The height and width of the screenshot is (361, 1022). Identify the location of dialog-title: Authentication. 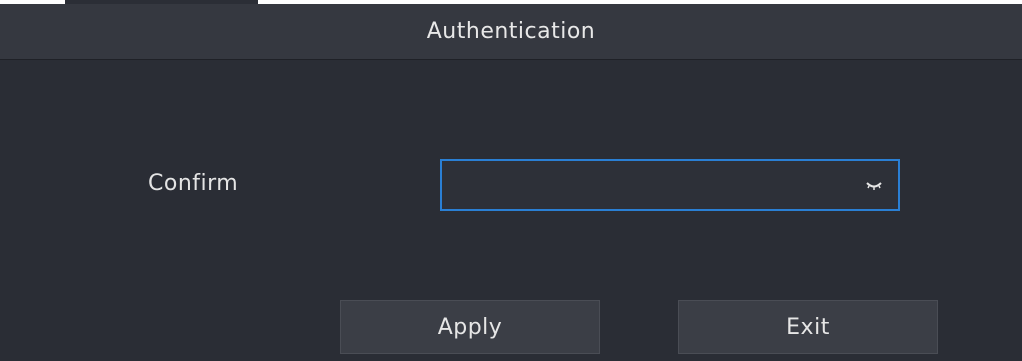
(511, 31).